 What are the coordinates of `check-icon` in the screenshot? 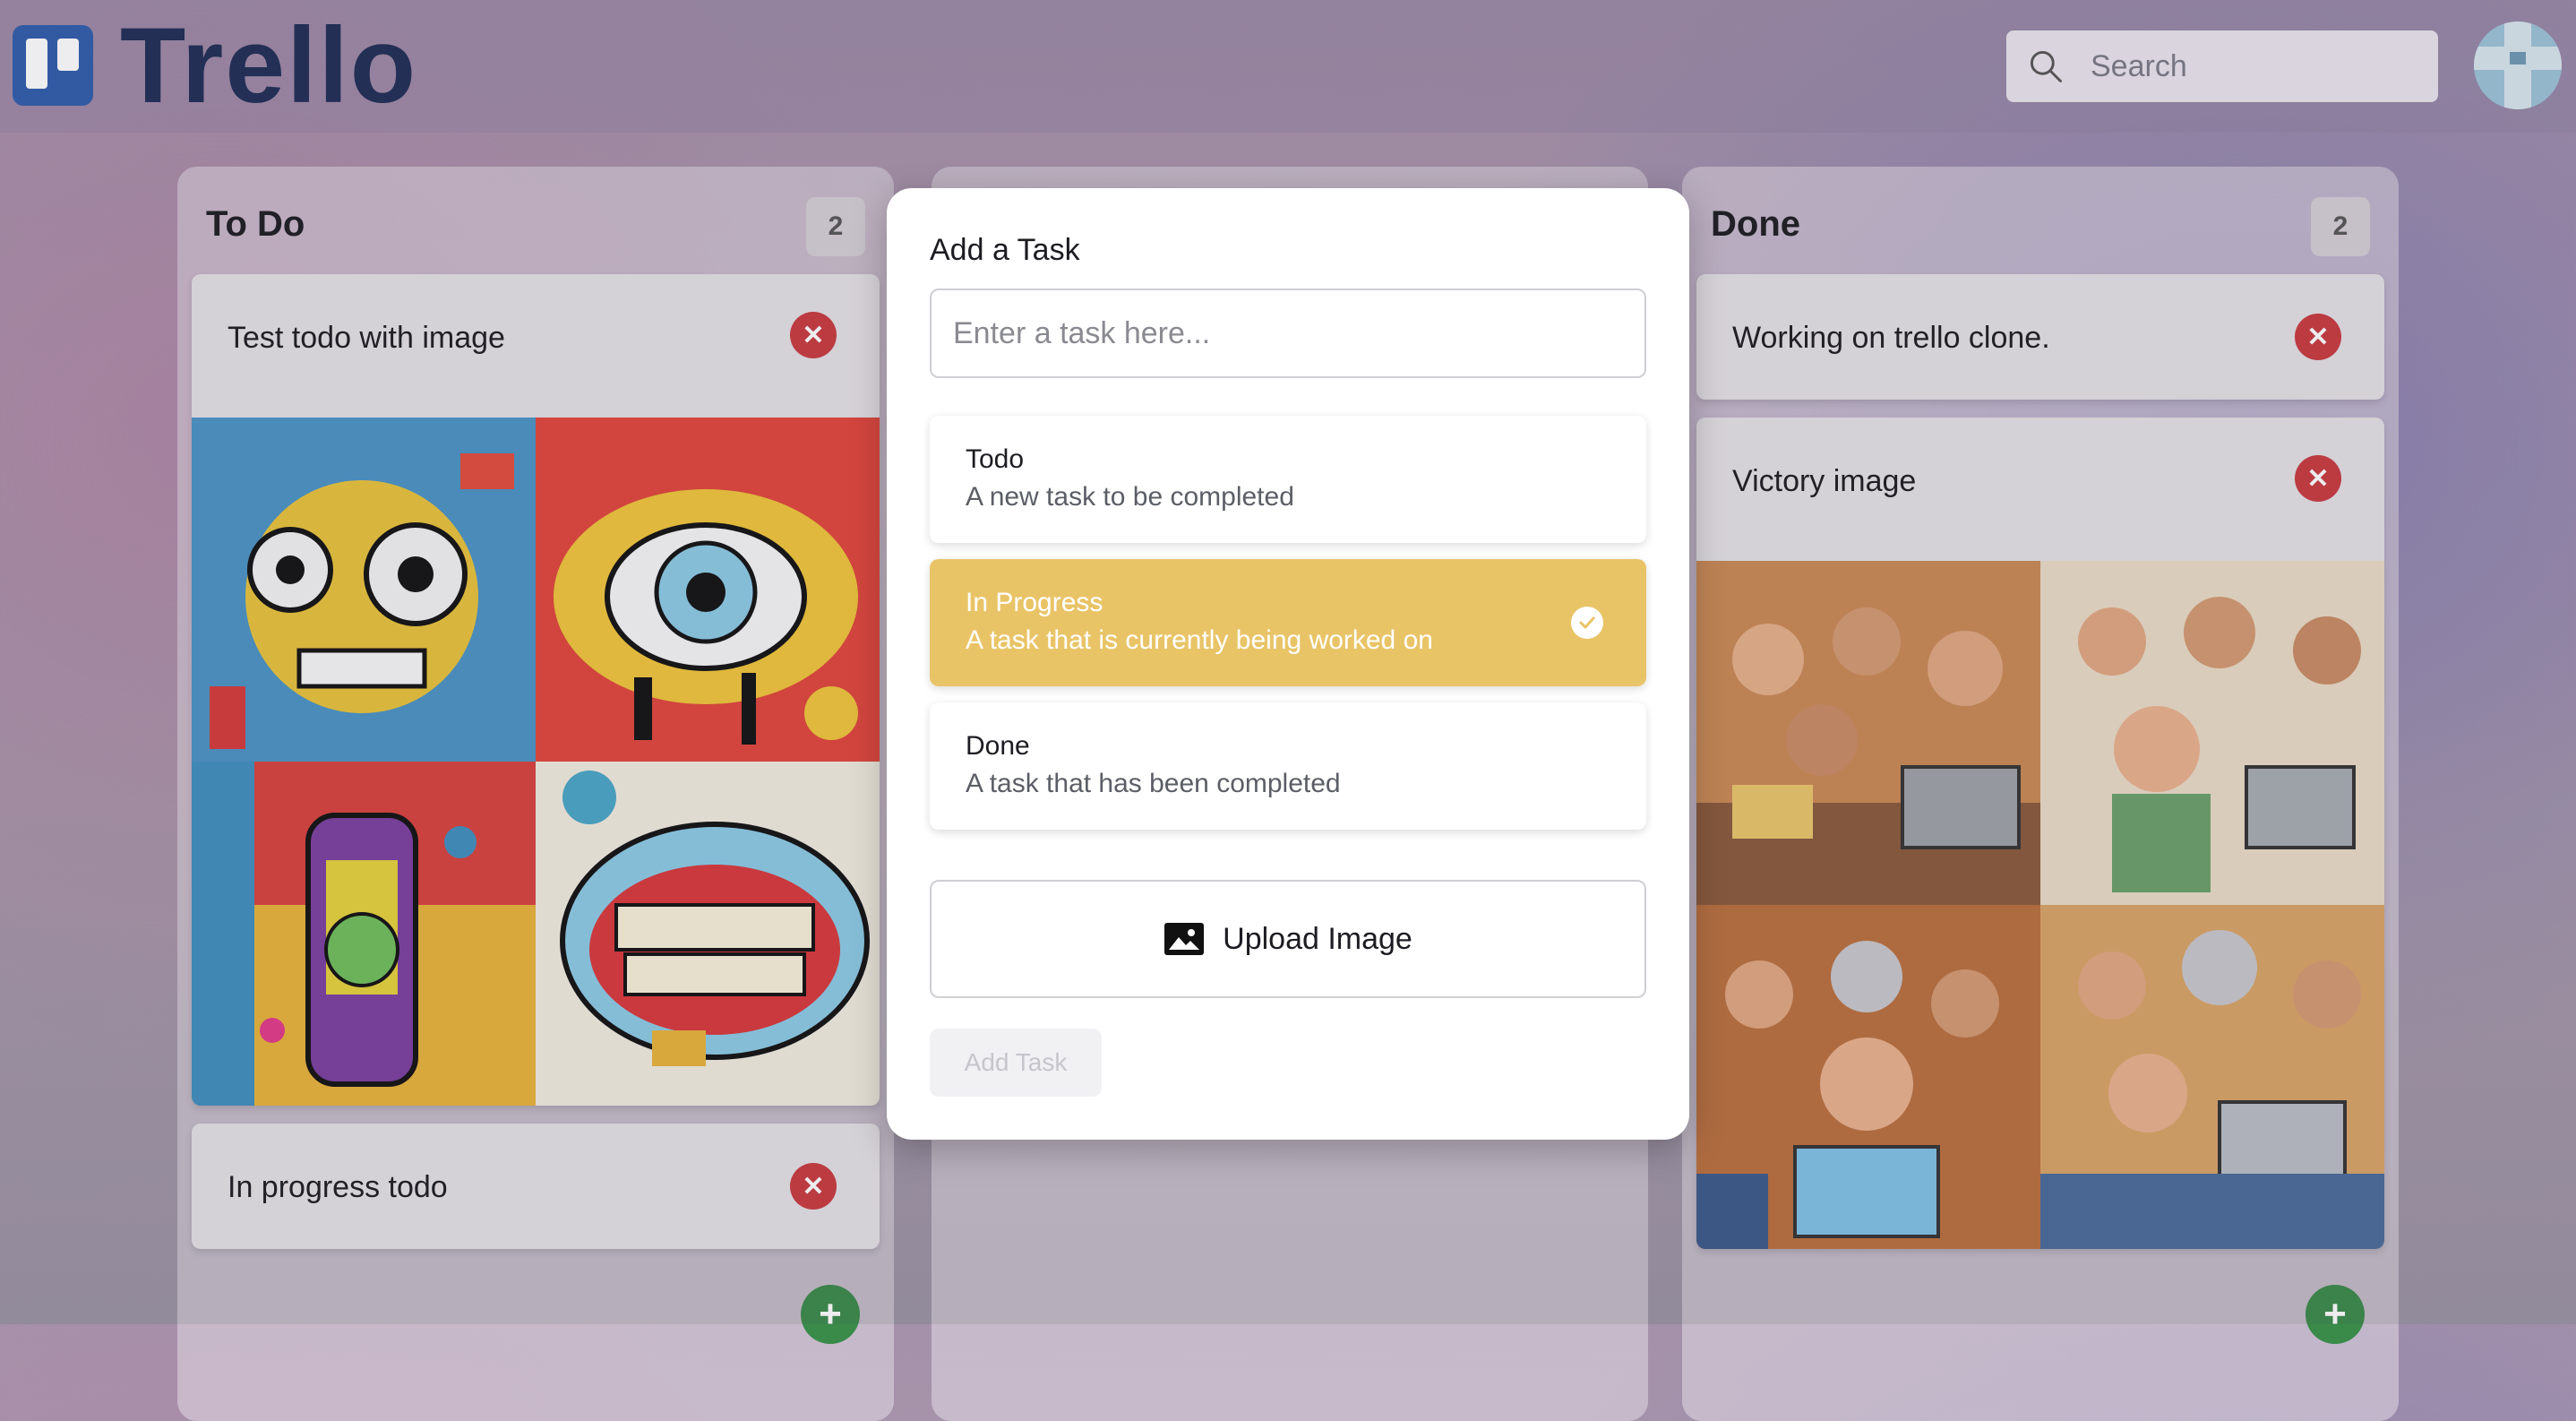 It's located at (1587, 623).